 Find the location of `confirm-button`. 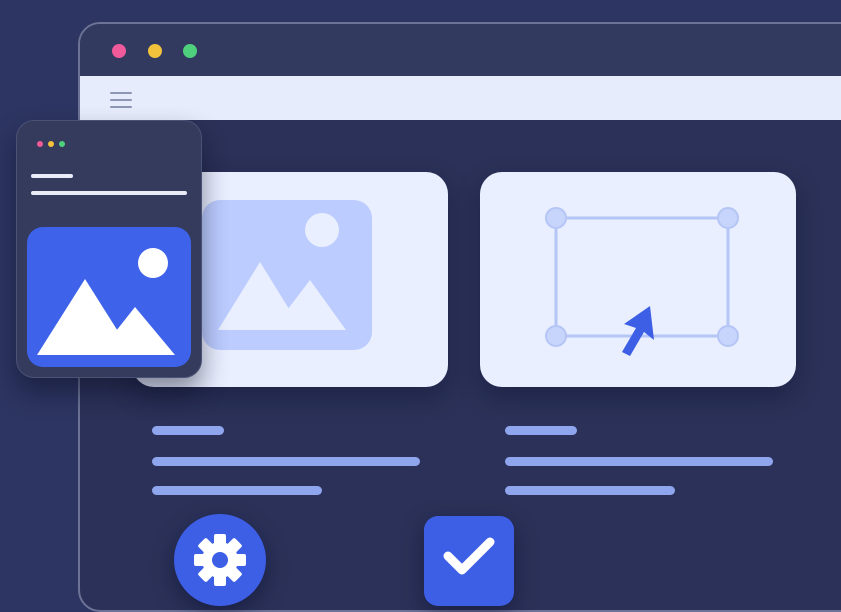

confirm-button is located at coordinates (469, 561).